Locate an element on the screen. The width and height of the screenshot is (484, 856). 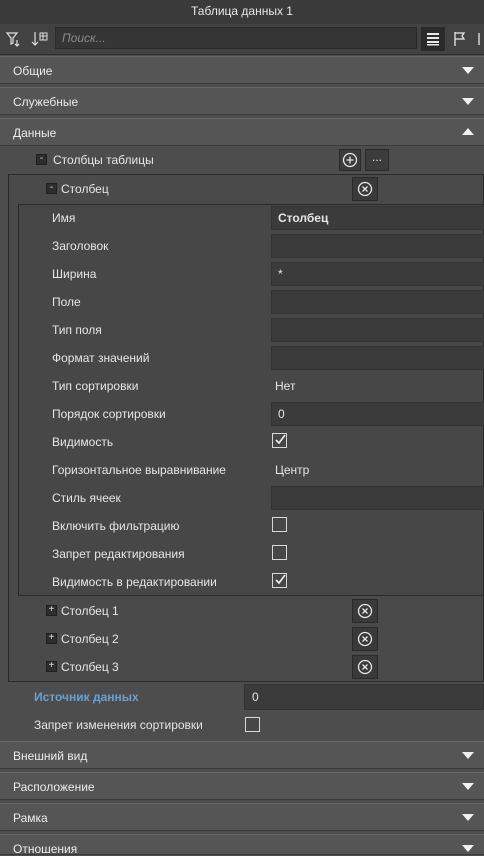
collapse-column-toggle: - is located at coordinates (51, 188).